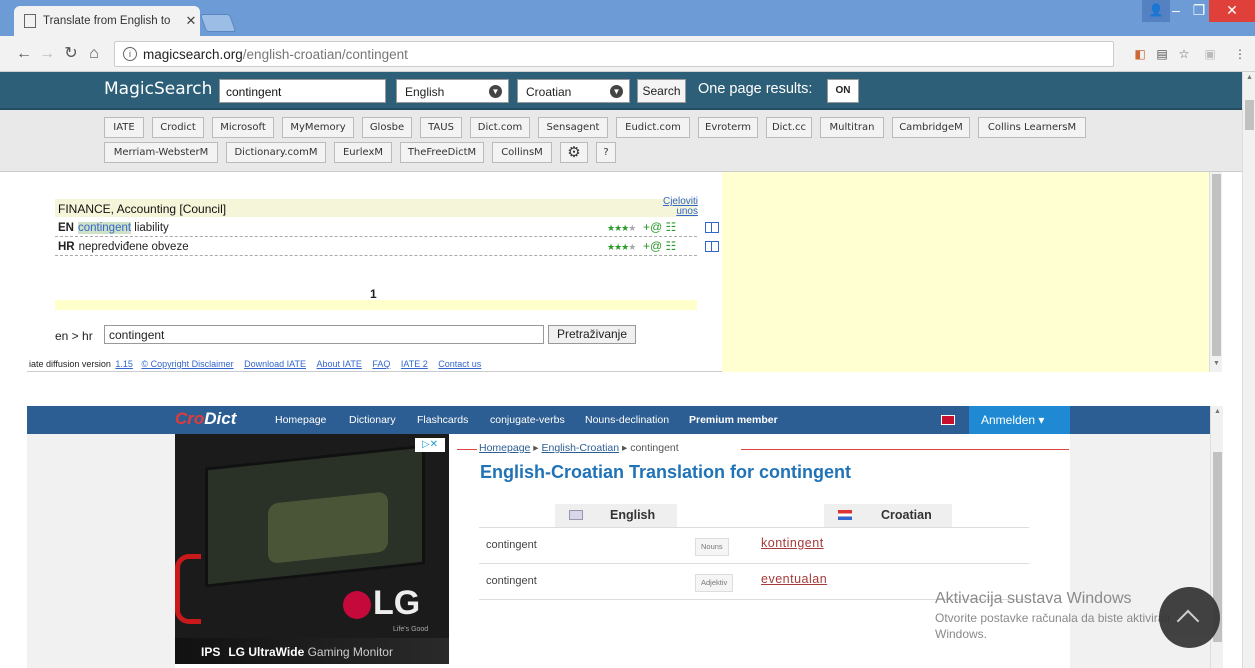 The width and height of the screenshot is (1255, 668). I want to click on dict-button-dict-cc: Dict.cc, so click(789, 127).